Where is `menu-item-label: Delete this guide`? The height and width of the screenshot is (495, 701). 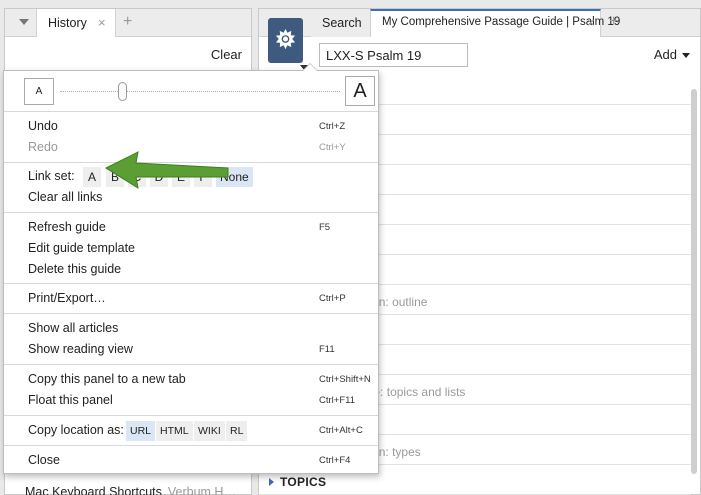
menu-item-label: Delete this guide is located at coordinates (75, 269).